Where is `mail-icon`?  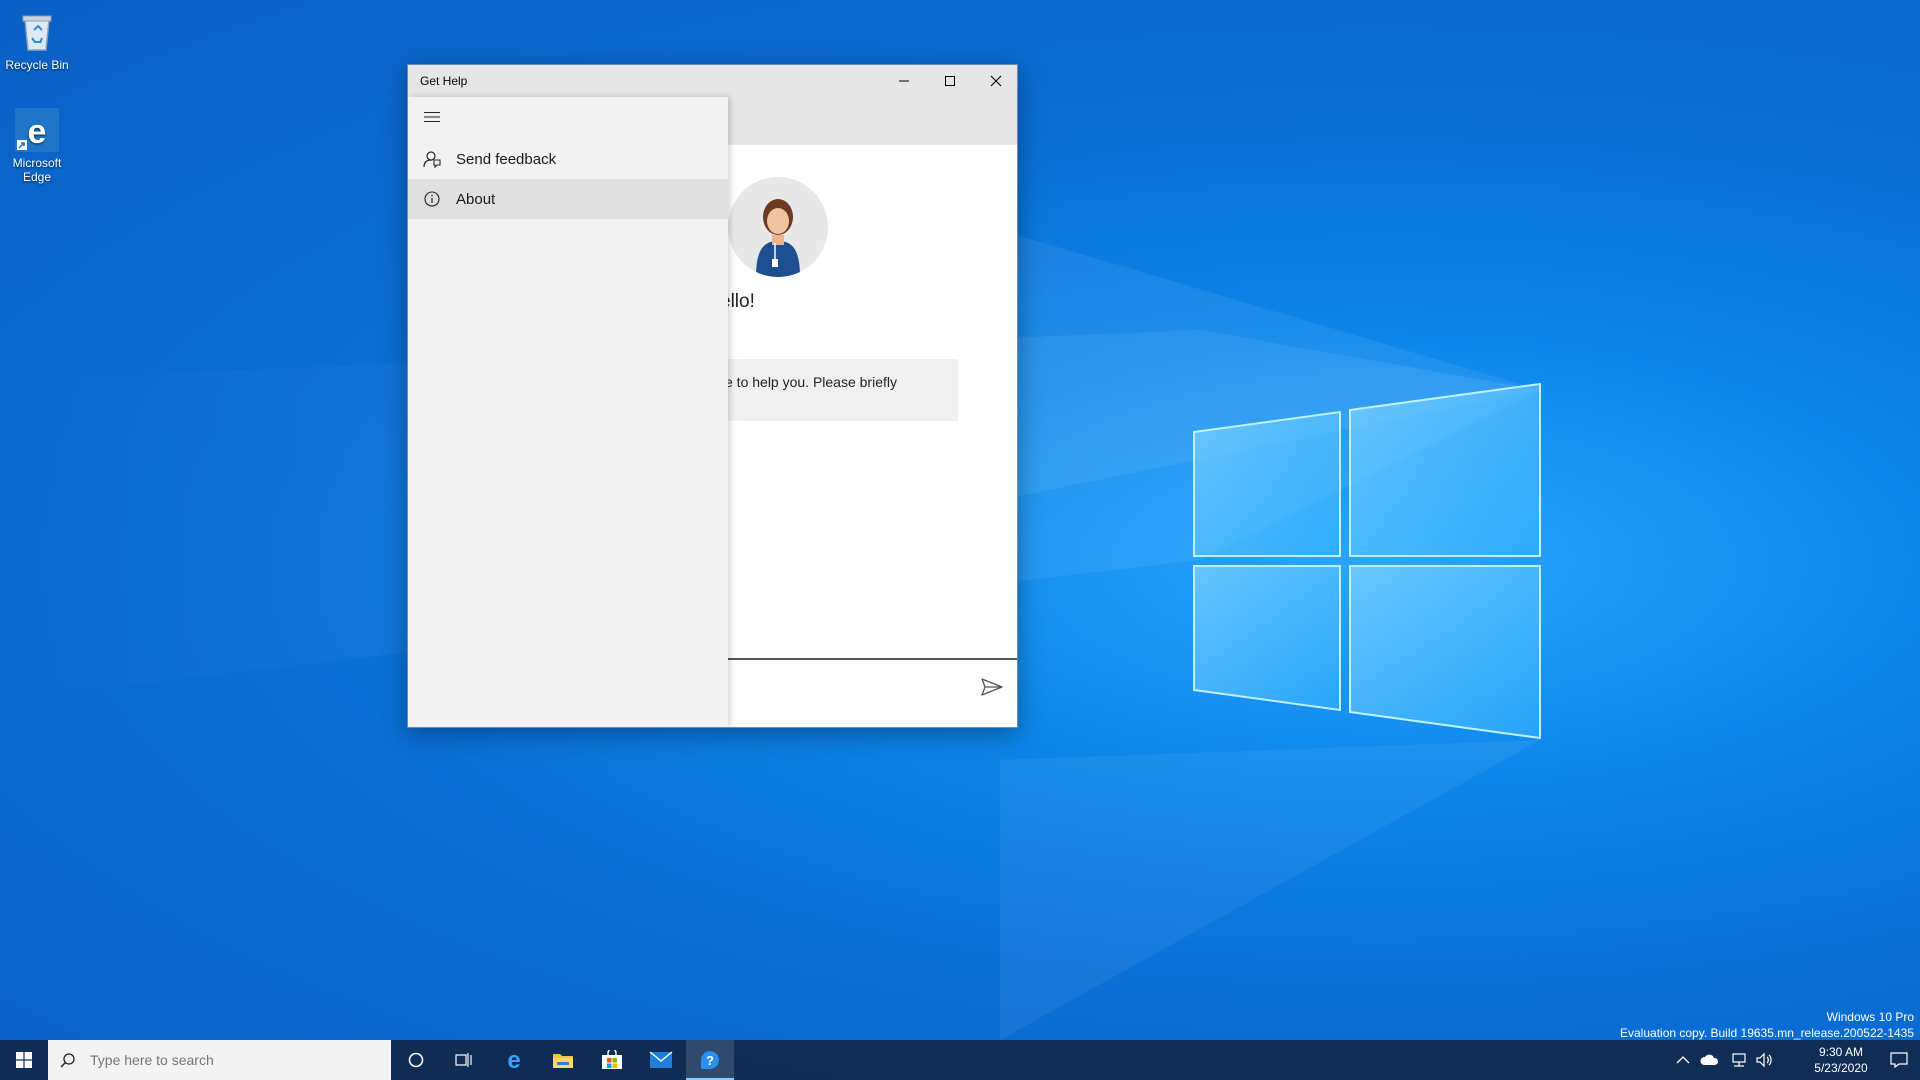 mail-icon is located at coordinates (661, 1059).